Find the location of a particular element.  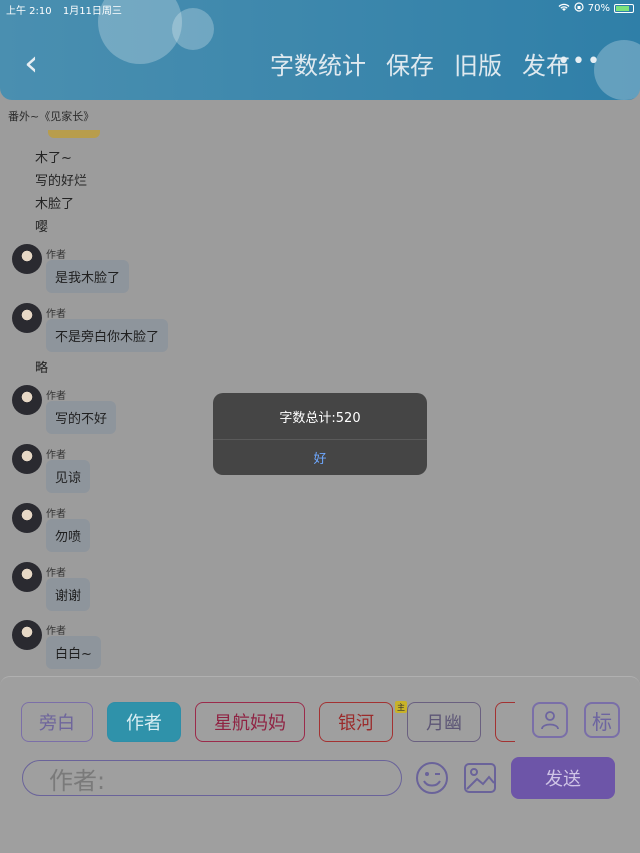

role-author: 作者 is located at coordinates (144, 722).